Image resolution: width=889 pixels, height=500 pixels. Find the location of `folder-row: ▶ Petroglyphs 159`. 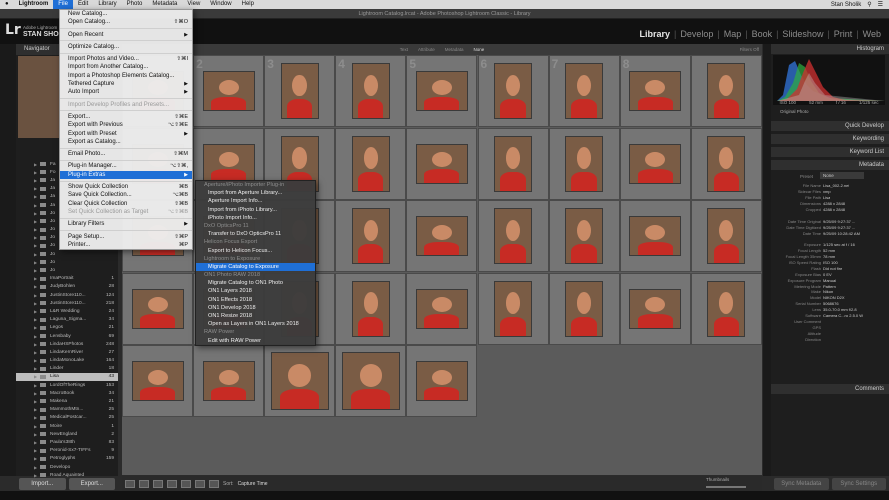

folder-row: ▶ Petroglyphs 159 is located at coordinates (67, 459).